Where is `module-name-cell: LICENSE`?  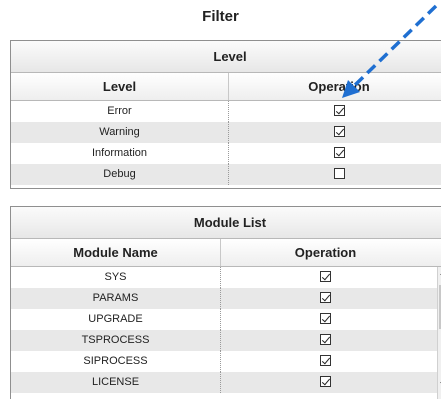 module-name-cell: LICENSE is located at coordinates (116, 382).